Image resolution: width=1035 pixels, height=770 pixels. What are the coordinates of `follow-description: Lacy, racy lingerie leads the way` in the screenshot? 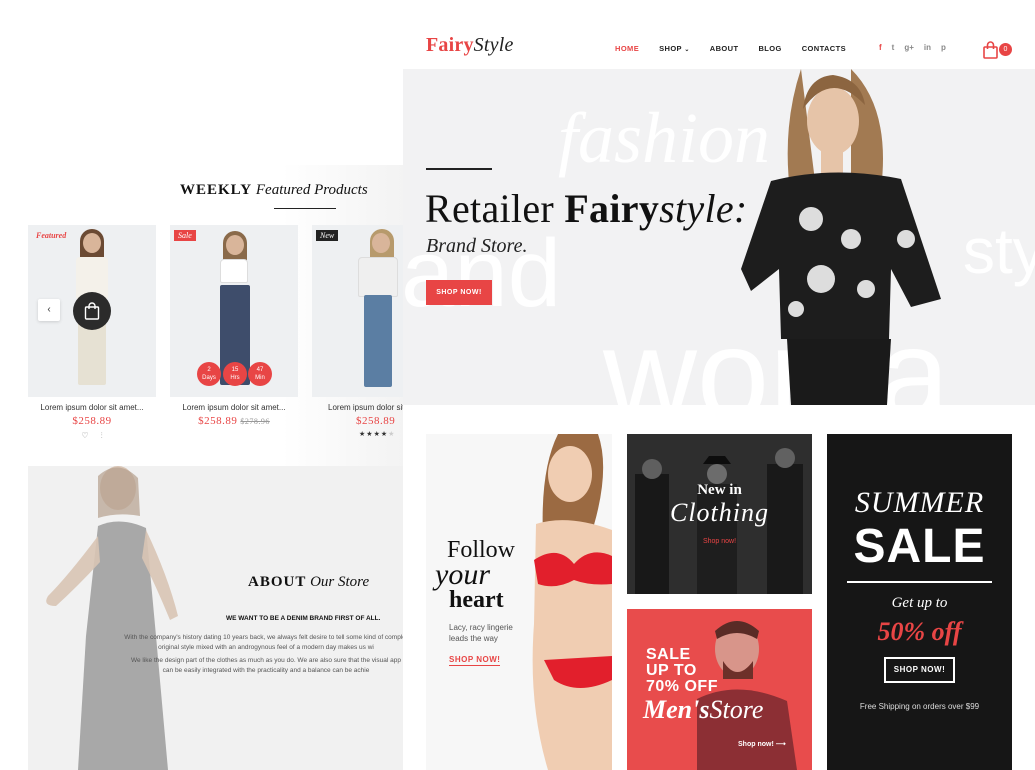 It's located at (481, 633).